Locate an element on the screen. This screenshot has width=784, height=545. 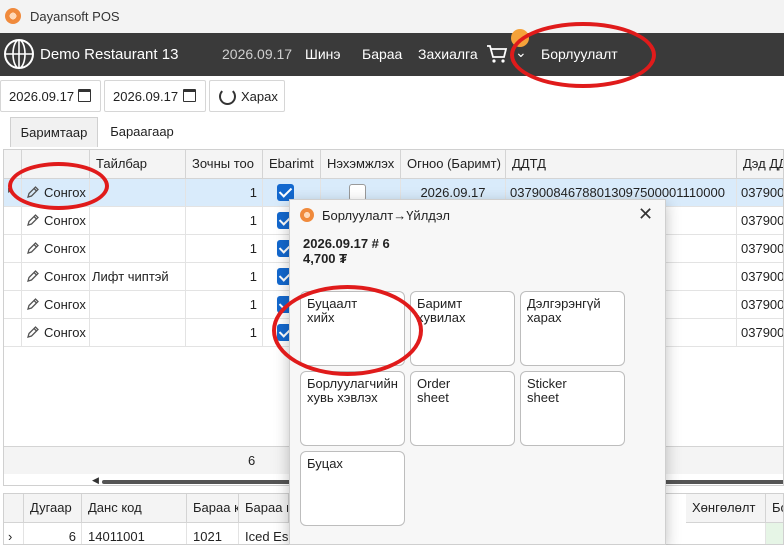
restaurant-name: Demo Restaurant 13 is located at coordinates (109, 54).